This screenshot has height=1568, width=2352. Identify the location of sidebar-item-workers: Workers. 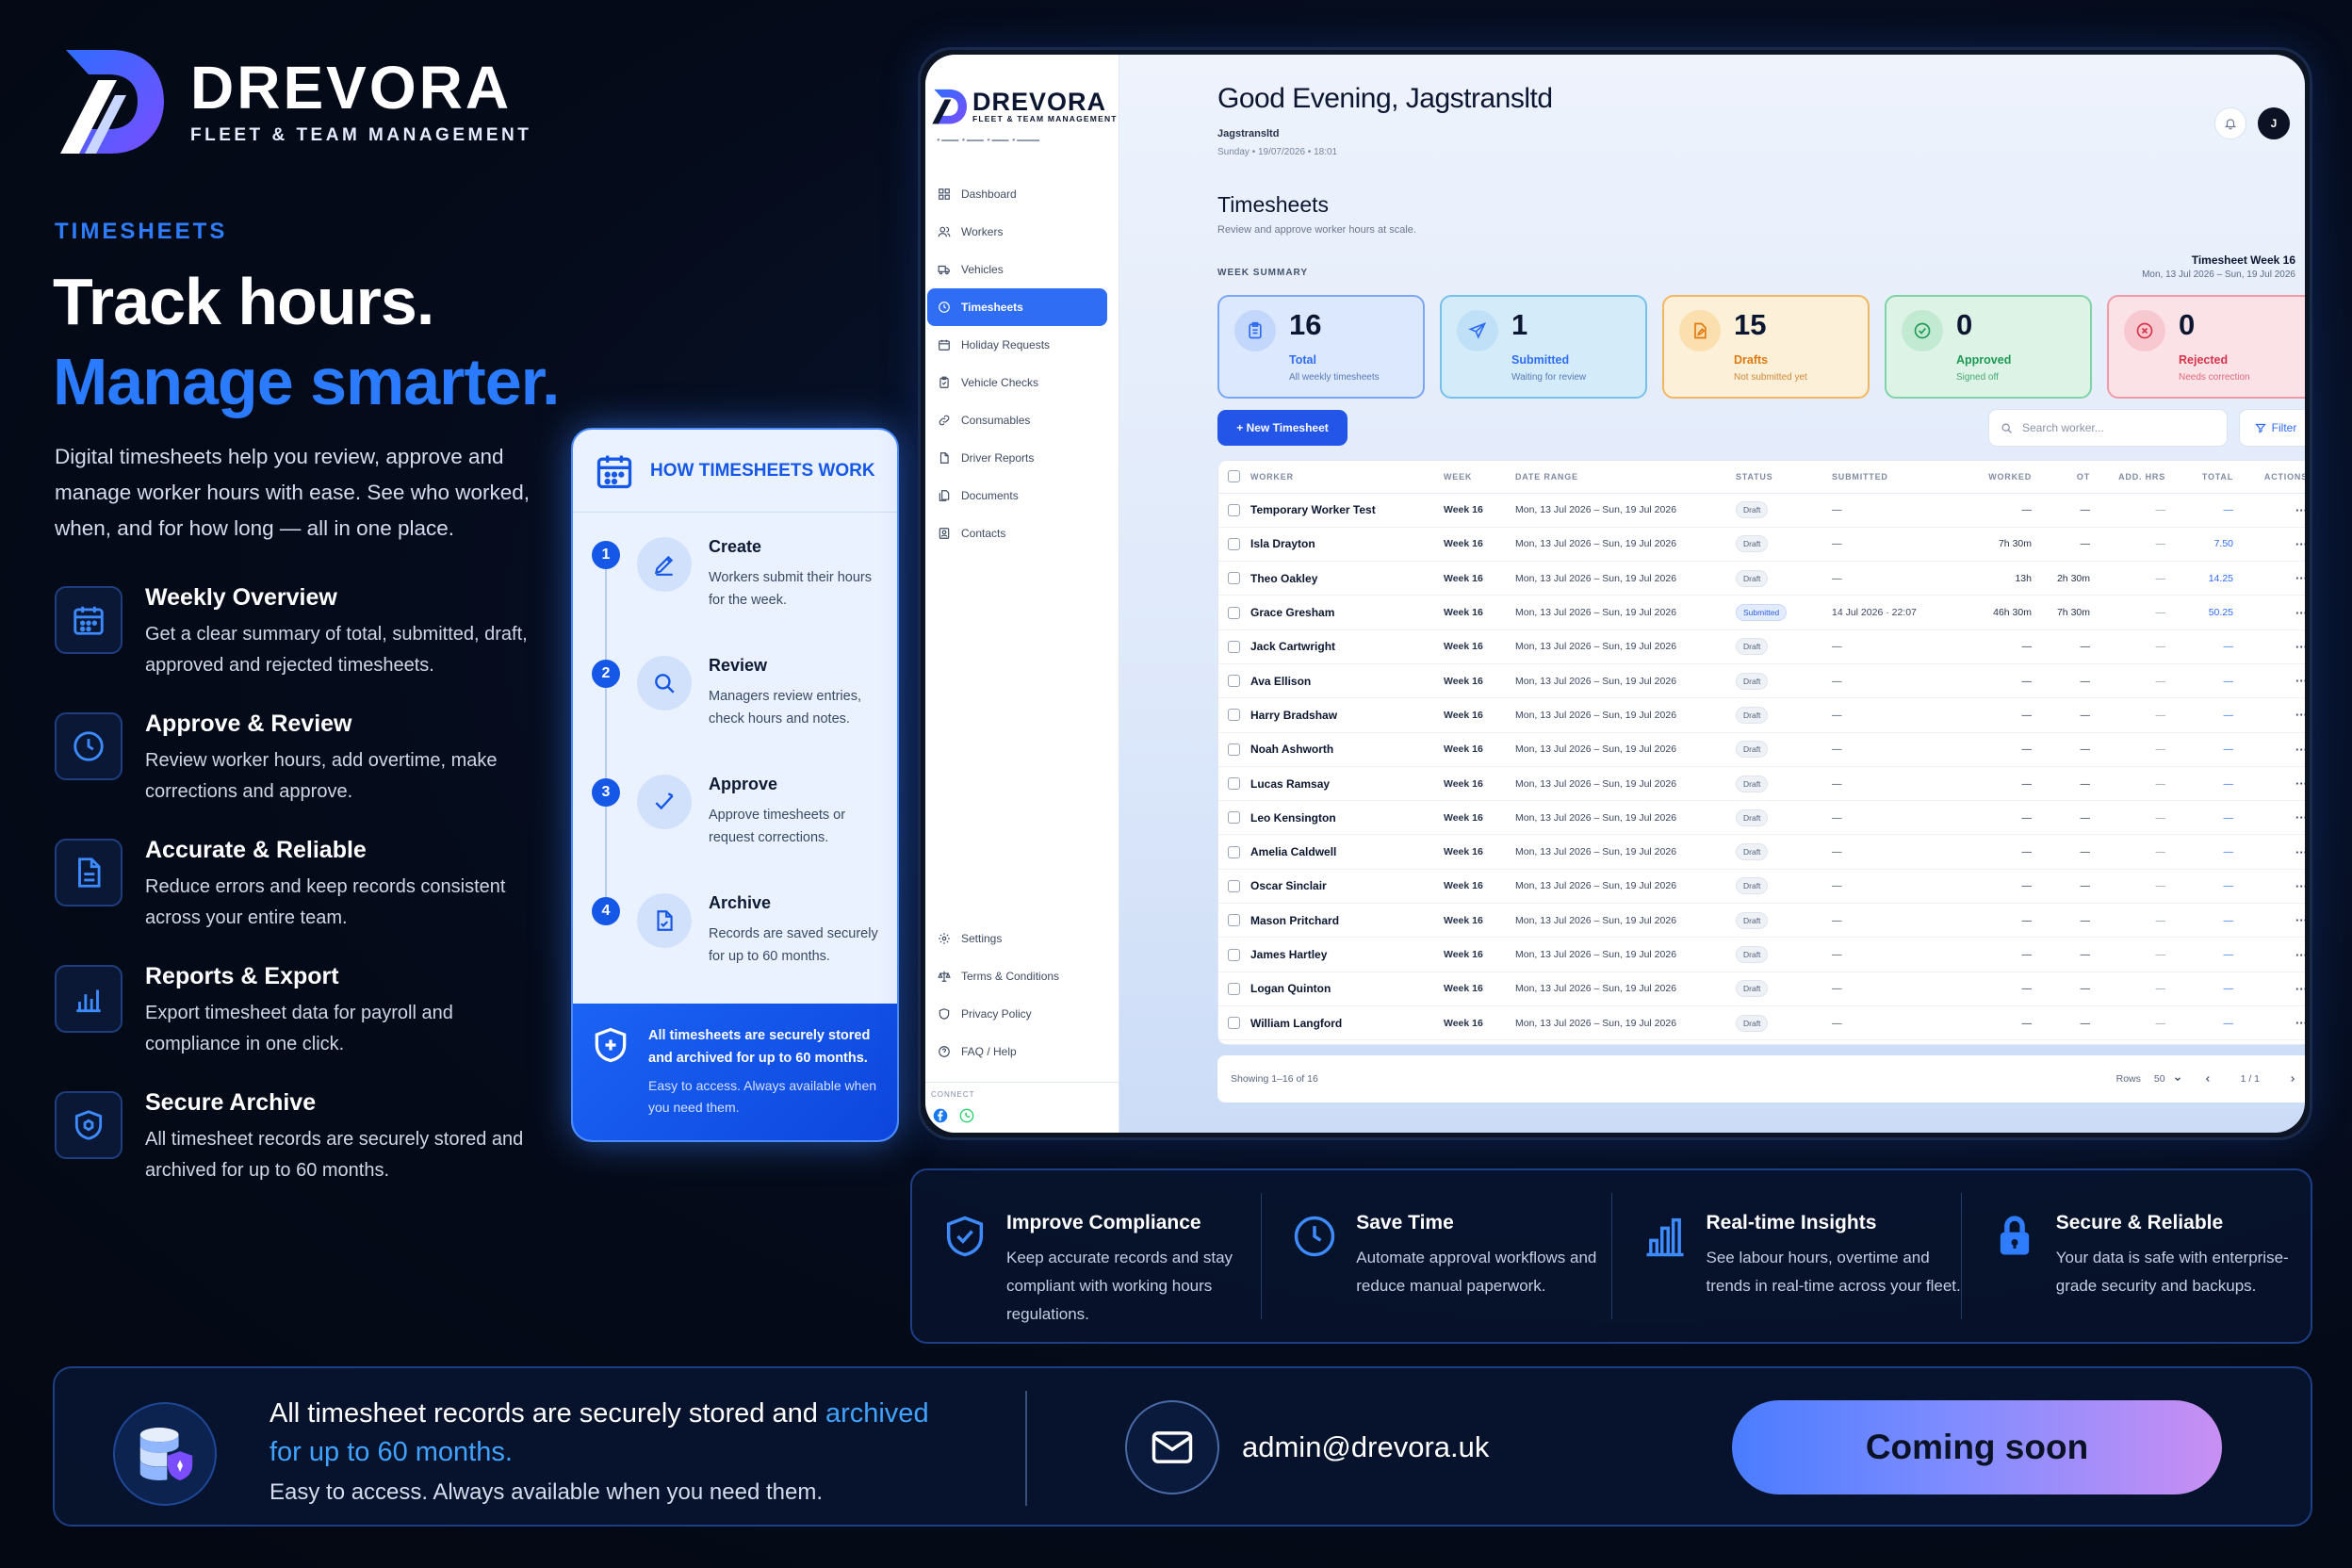
(1017, 232).